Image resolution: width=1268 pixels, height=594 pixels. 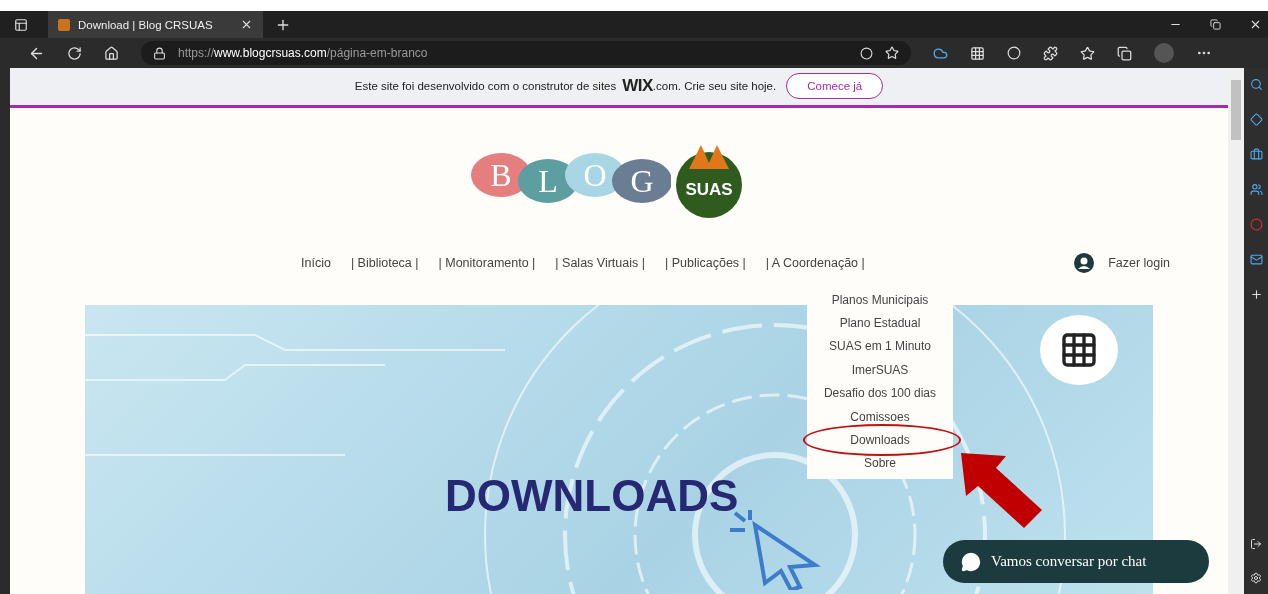 I want to click on menu-item: Planos Municipais, so click(x=880, y=300).